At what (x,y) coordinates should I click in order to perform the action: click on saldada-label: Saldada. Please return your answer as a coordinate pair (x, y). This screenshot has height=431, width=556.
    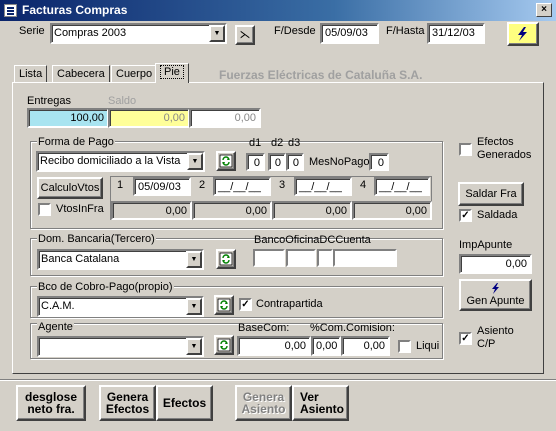
    Looking at the image, I should click on (497, 215).